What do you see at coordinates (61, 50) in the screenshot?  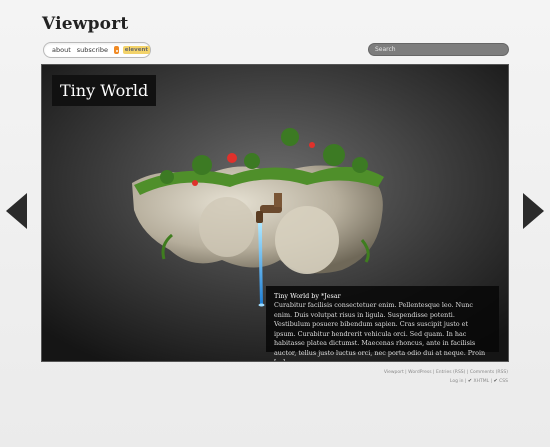 I see `nav-about-link: about` at bounding box center [61, 50].